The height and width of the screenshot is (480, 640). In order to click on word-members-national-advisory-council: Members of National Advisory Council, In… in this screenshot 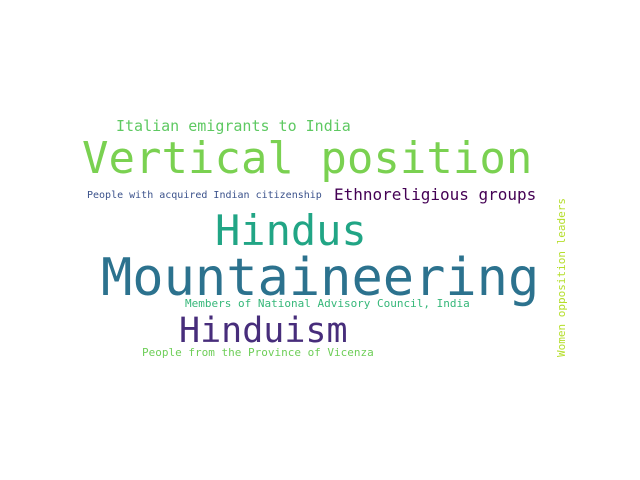, I will do `click(327, 303)`.